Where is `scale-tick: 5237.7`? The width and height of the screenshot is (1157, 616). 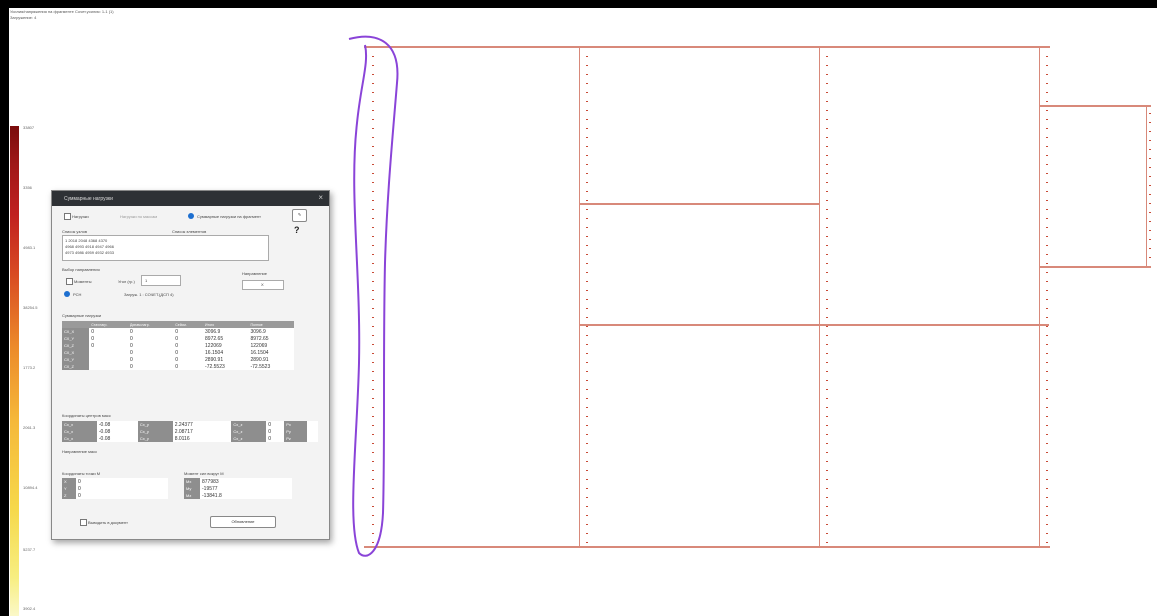 scale-tick: 5237.7 is located at coordinates (29, 549).